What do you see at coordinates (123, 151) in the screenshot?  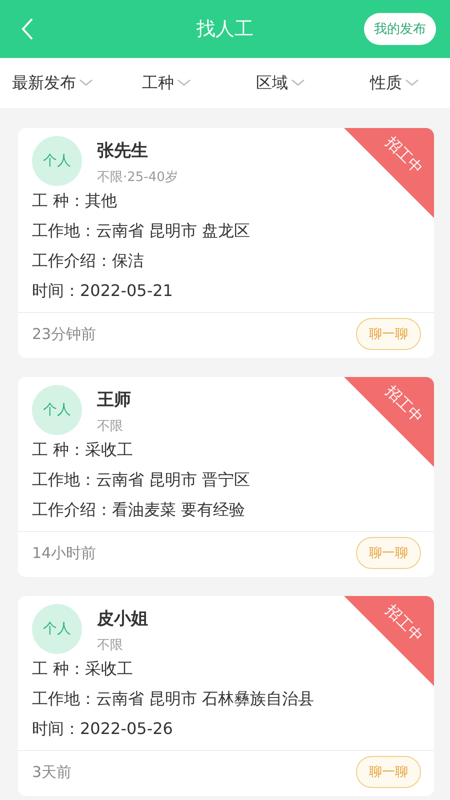 I see `poster-name: 张先生` at bounding box center [123, 151].